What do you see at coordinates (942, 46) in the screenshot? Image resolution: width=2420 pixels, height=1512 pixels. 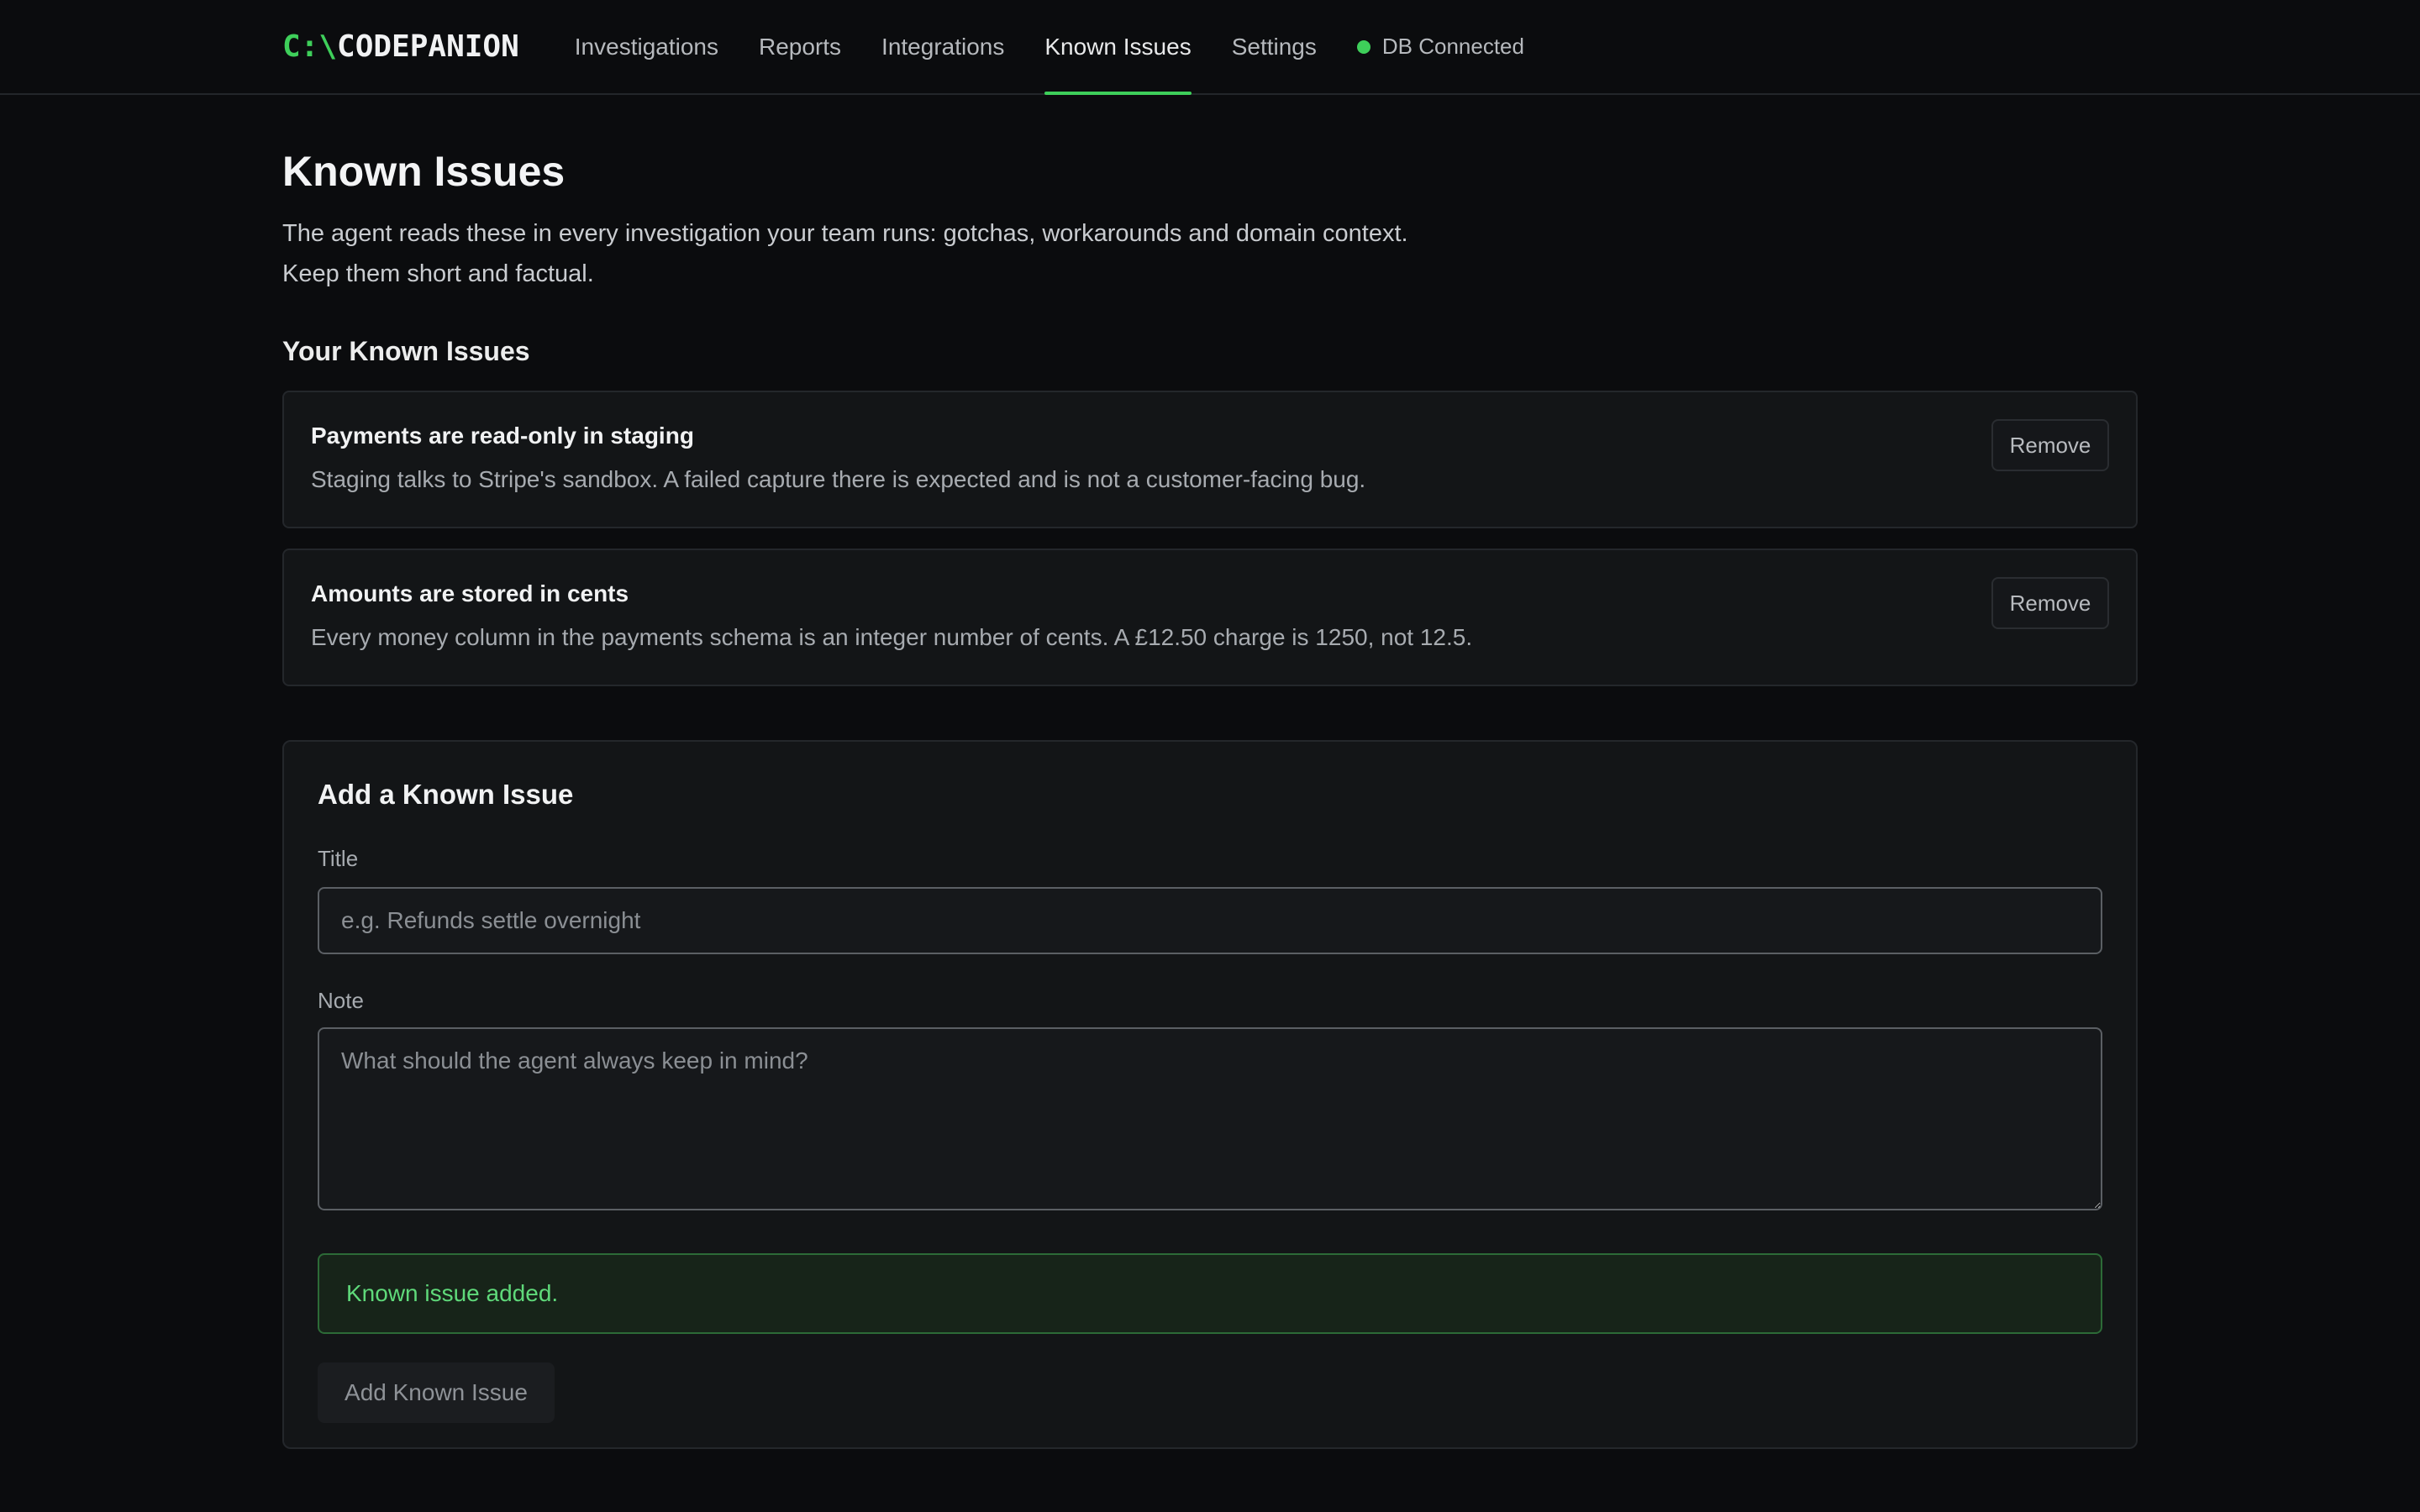 I see `nav-integrations: Integrations` at bounding box center [942, 46].